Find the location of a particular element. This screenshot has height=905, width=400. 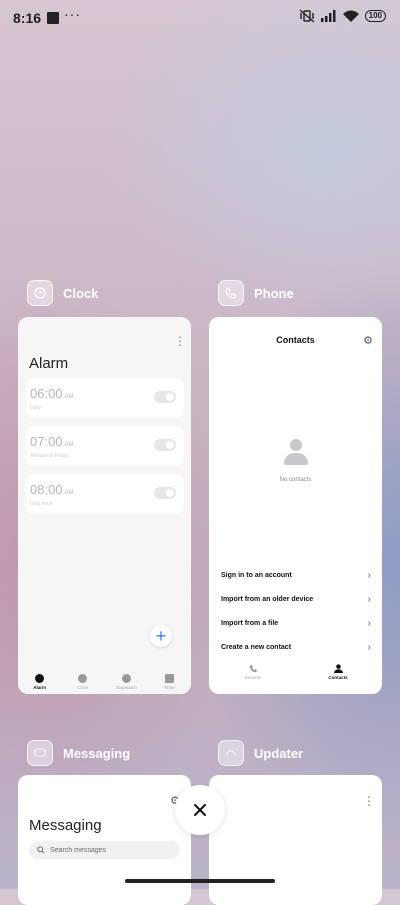

alarm-item: 08:00 AM Only once is located at coordinates (105, 494).